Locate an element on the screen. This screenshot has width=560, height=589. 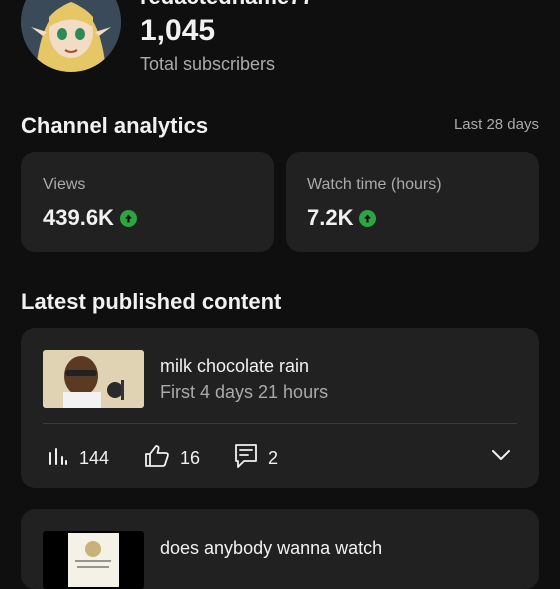
channel-name: redactedname77 is located at coordinates (227, 5).